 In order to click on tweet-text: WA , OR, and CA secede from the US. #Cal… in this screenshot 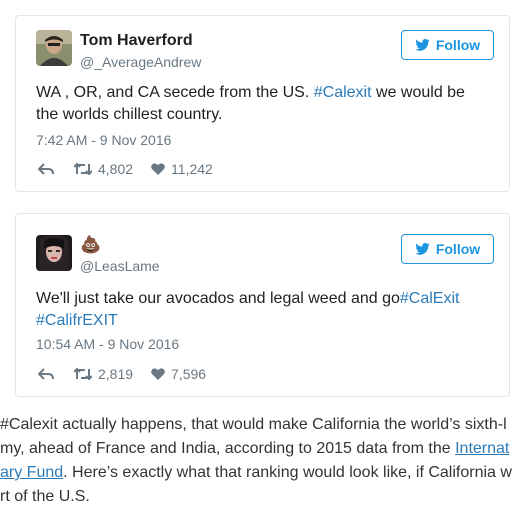, I will do `click(250, 103)`.